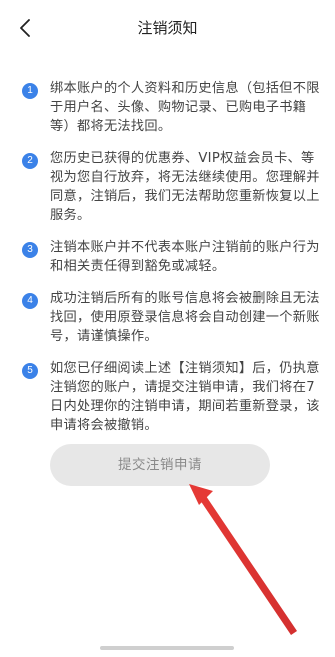 The image size is (335, 657). What do you see at coordinates (167, 648) in the screenshot?
I see `home-indicator` at bounding box center [167, 648].